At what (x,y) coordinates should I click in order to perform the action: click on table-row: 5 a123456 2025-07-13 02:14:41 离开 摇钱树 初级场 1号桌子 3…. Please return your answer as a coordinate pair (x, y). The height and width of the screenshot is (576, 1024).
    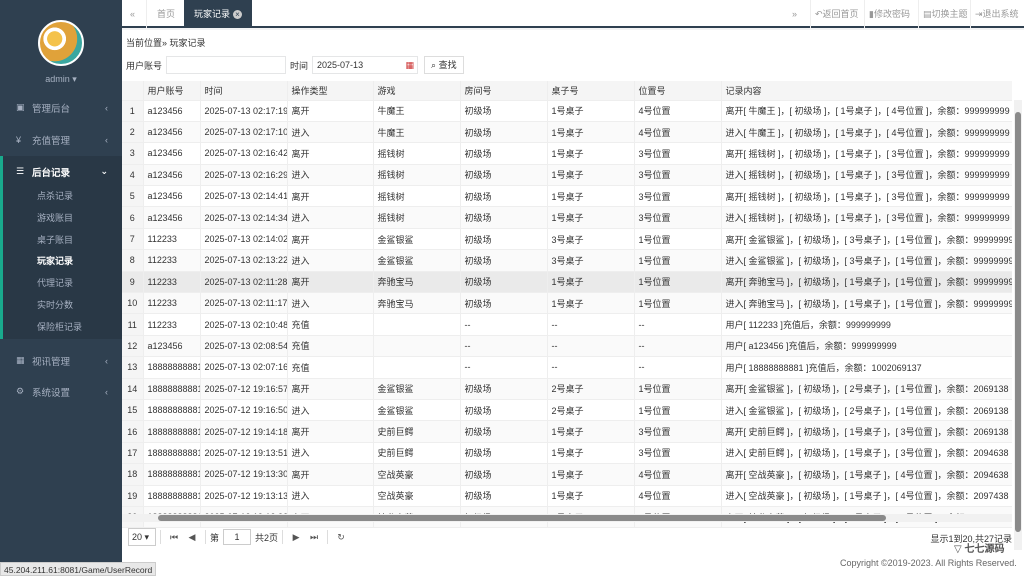
    Looking at the image, I should click on (567, 196).